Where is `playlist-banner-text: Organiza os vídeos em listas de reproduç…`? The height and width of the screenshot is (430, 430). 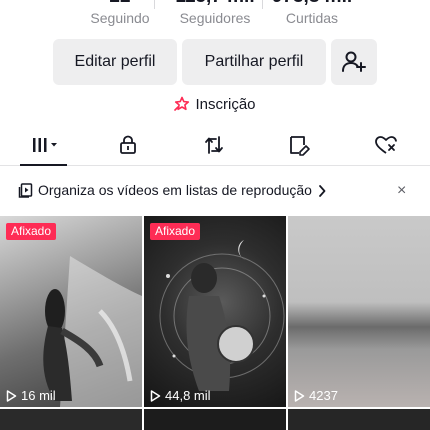
playlist-banner-text: Organiza os vídeos em listas de reproduç… is located at coordinates (175, 190).